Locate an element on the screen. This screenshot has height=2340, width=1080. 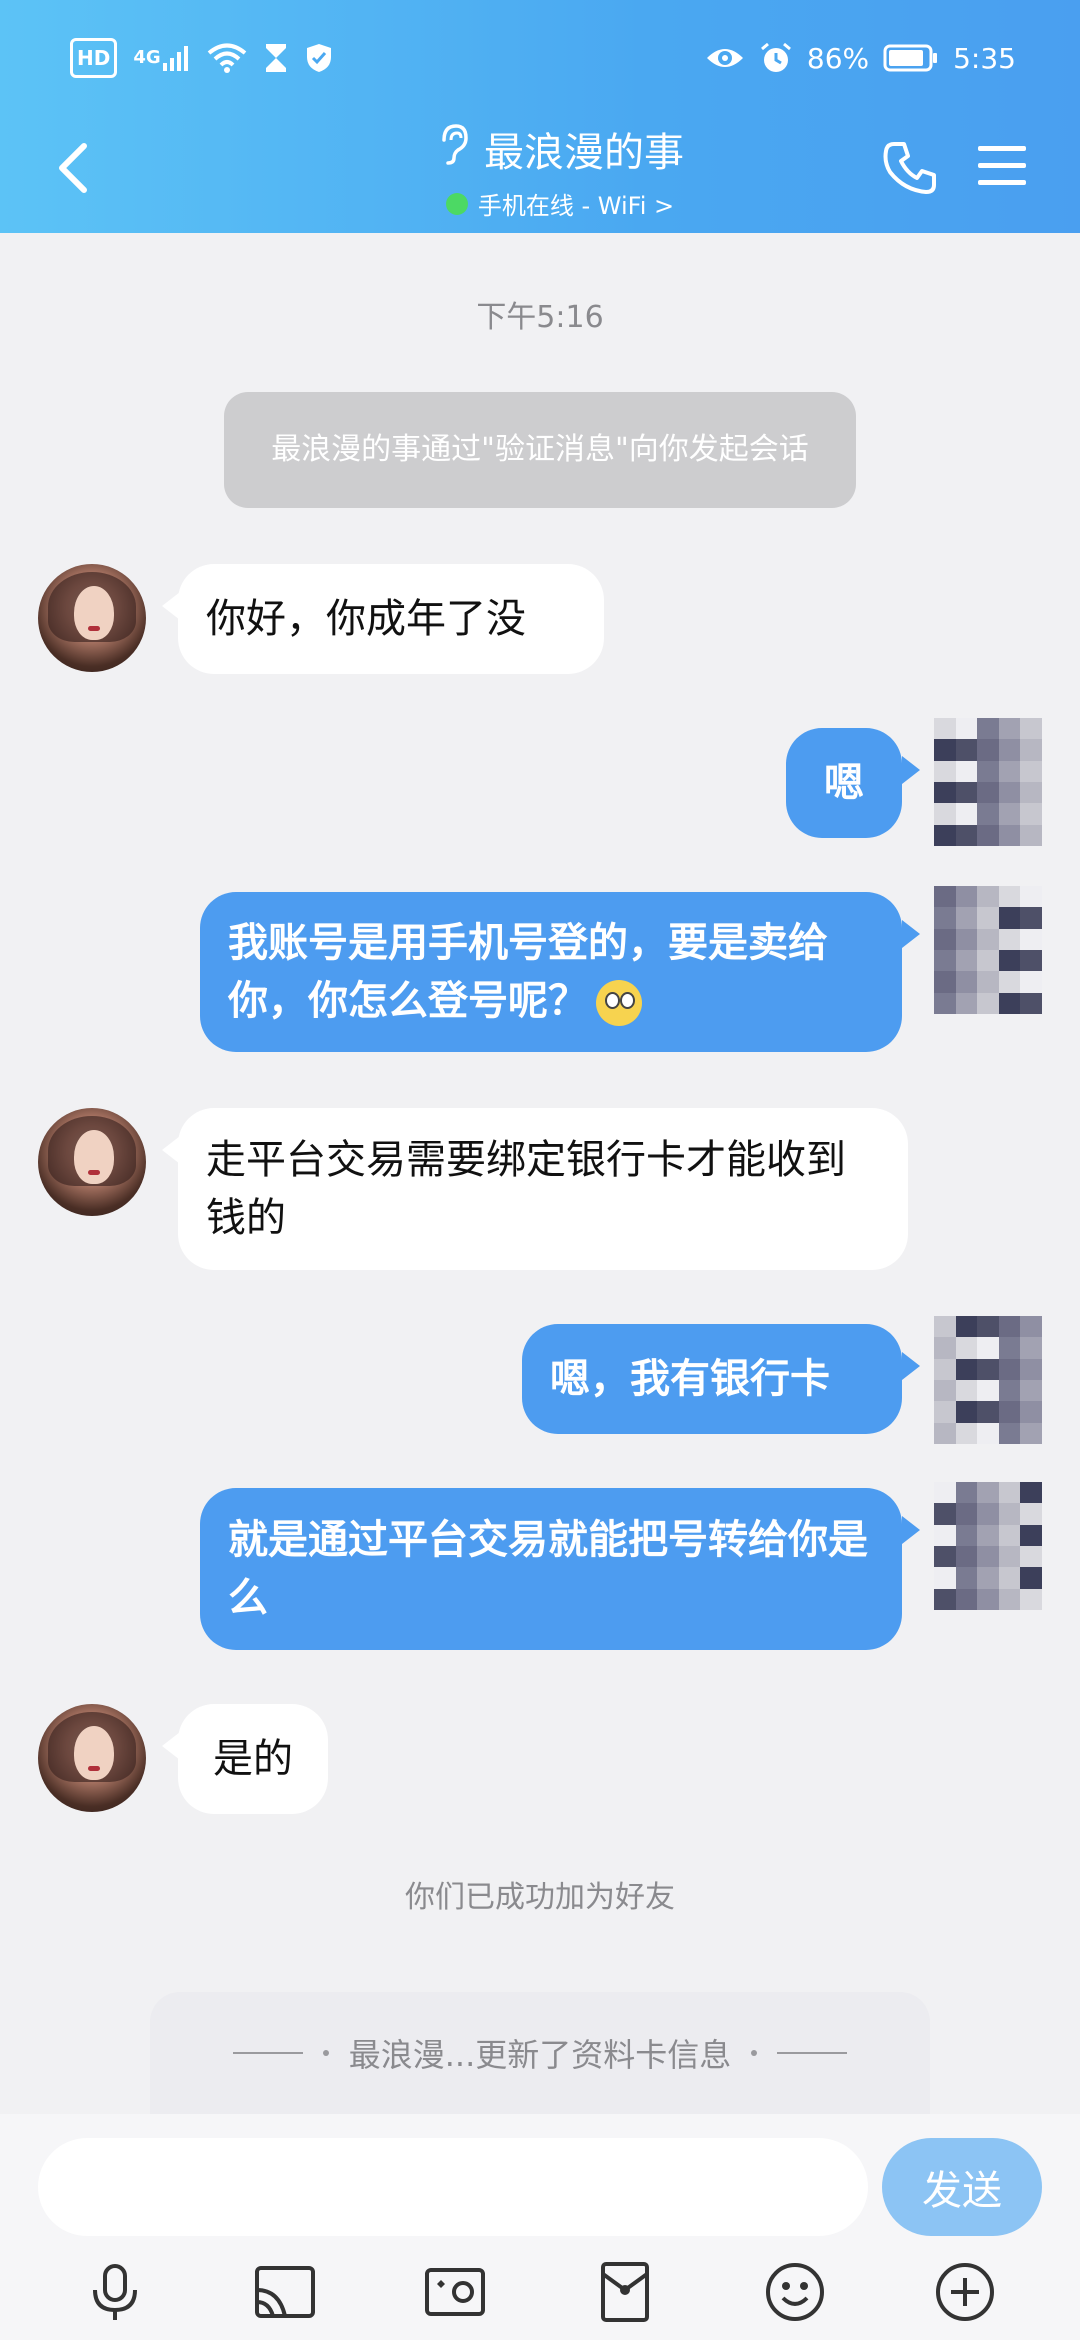
battery-icon is located at coordinates (911, 58).